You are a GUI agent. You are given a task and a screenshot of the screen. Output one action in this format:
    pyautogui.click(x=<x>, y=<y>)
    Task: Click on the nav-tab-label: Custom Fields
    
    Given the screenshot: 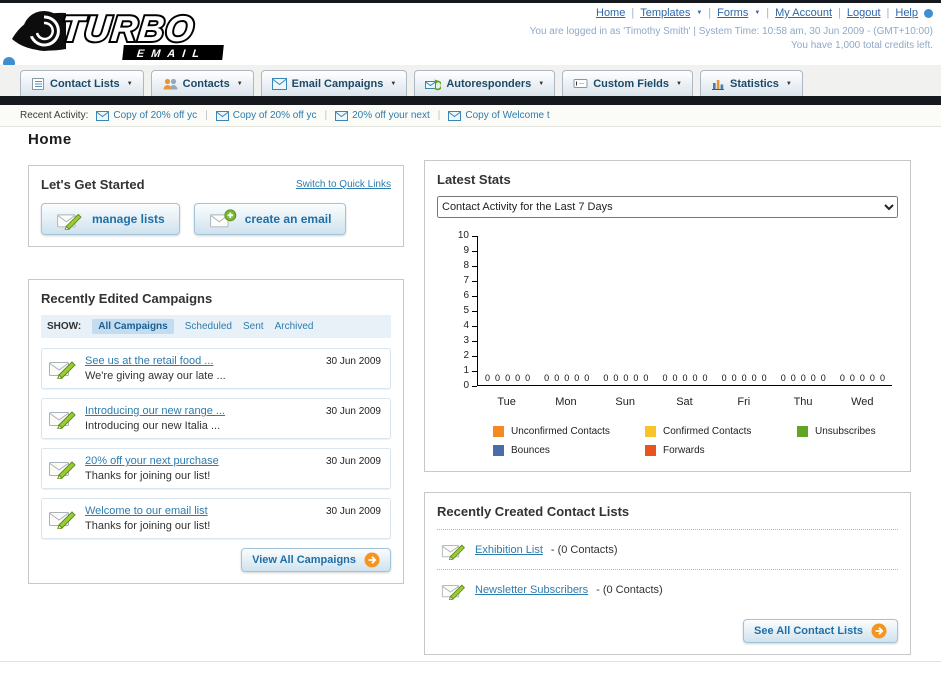 What is the action you would take?
    pyautogui.click(x=631, y=83)
    